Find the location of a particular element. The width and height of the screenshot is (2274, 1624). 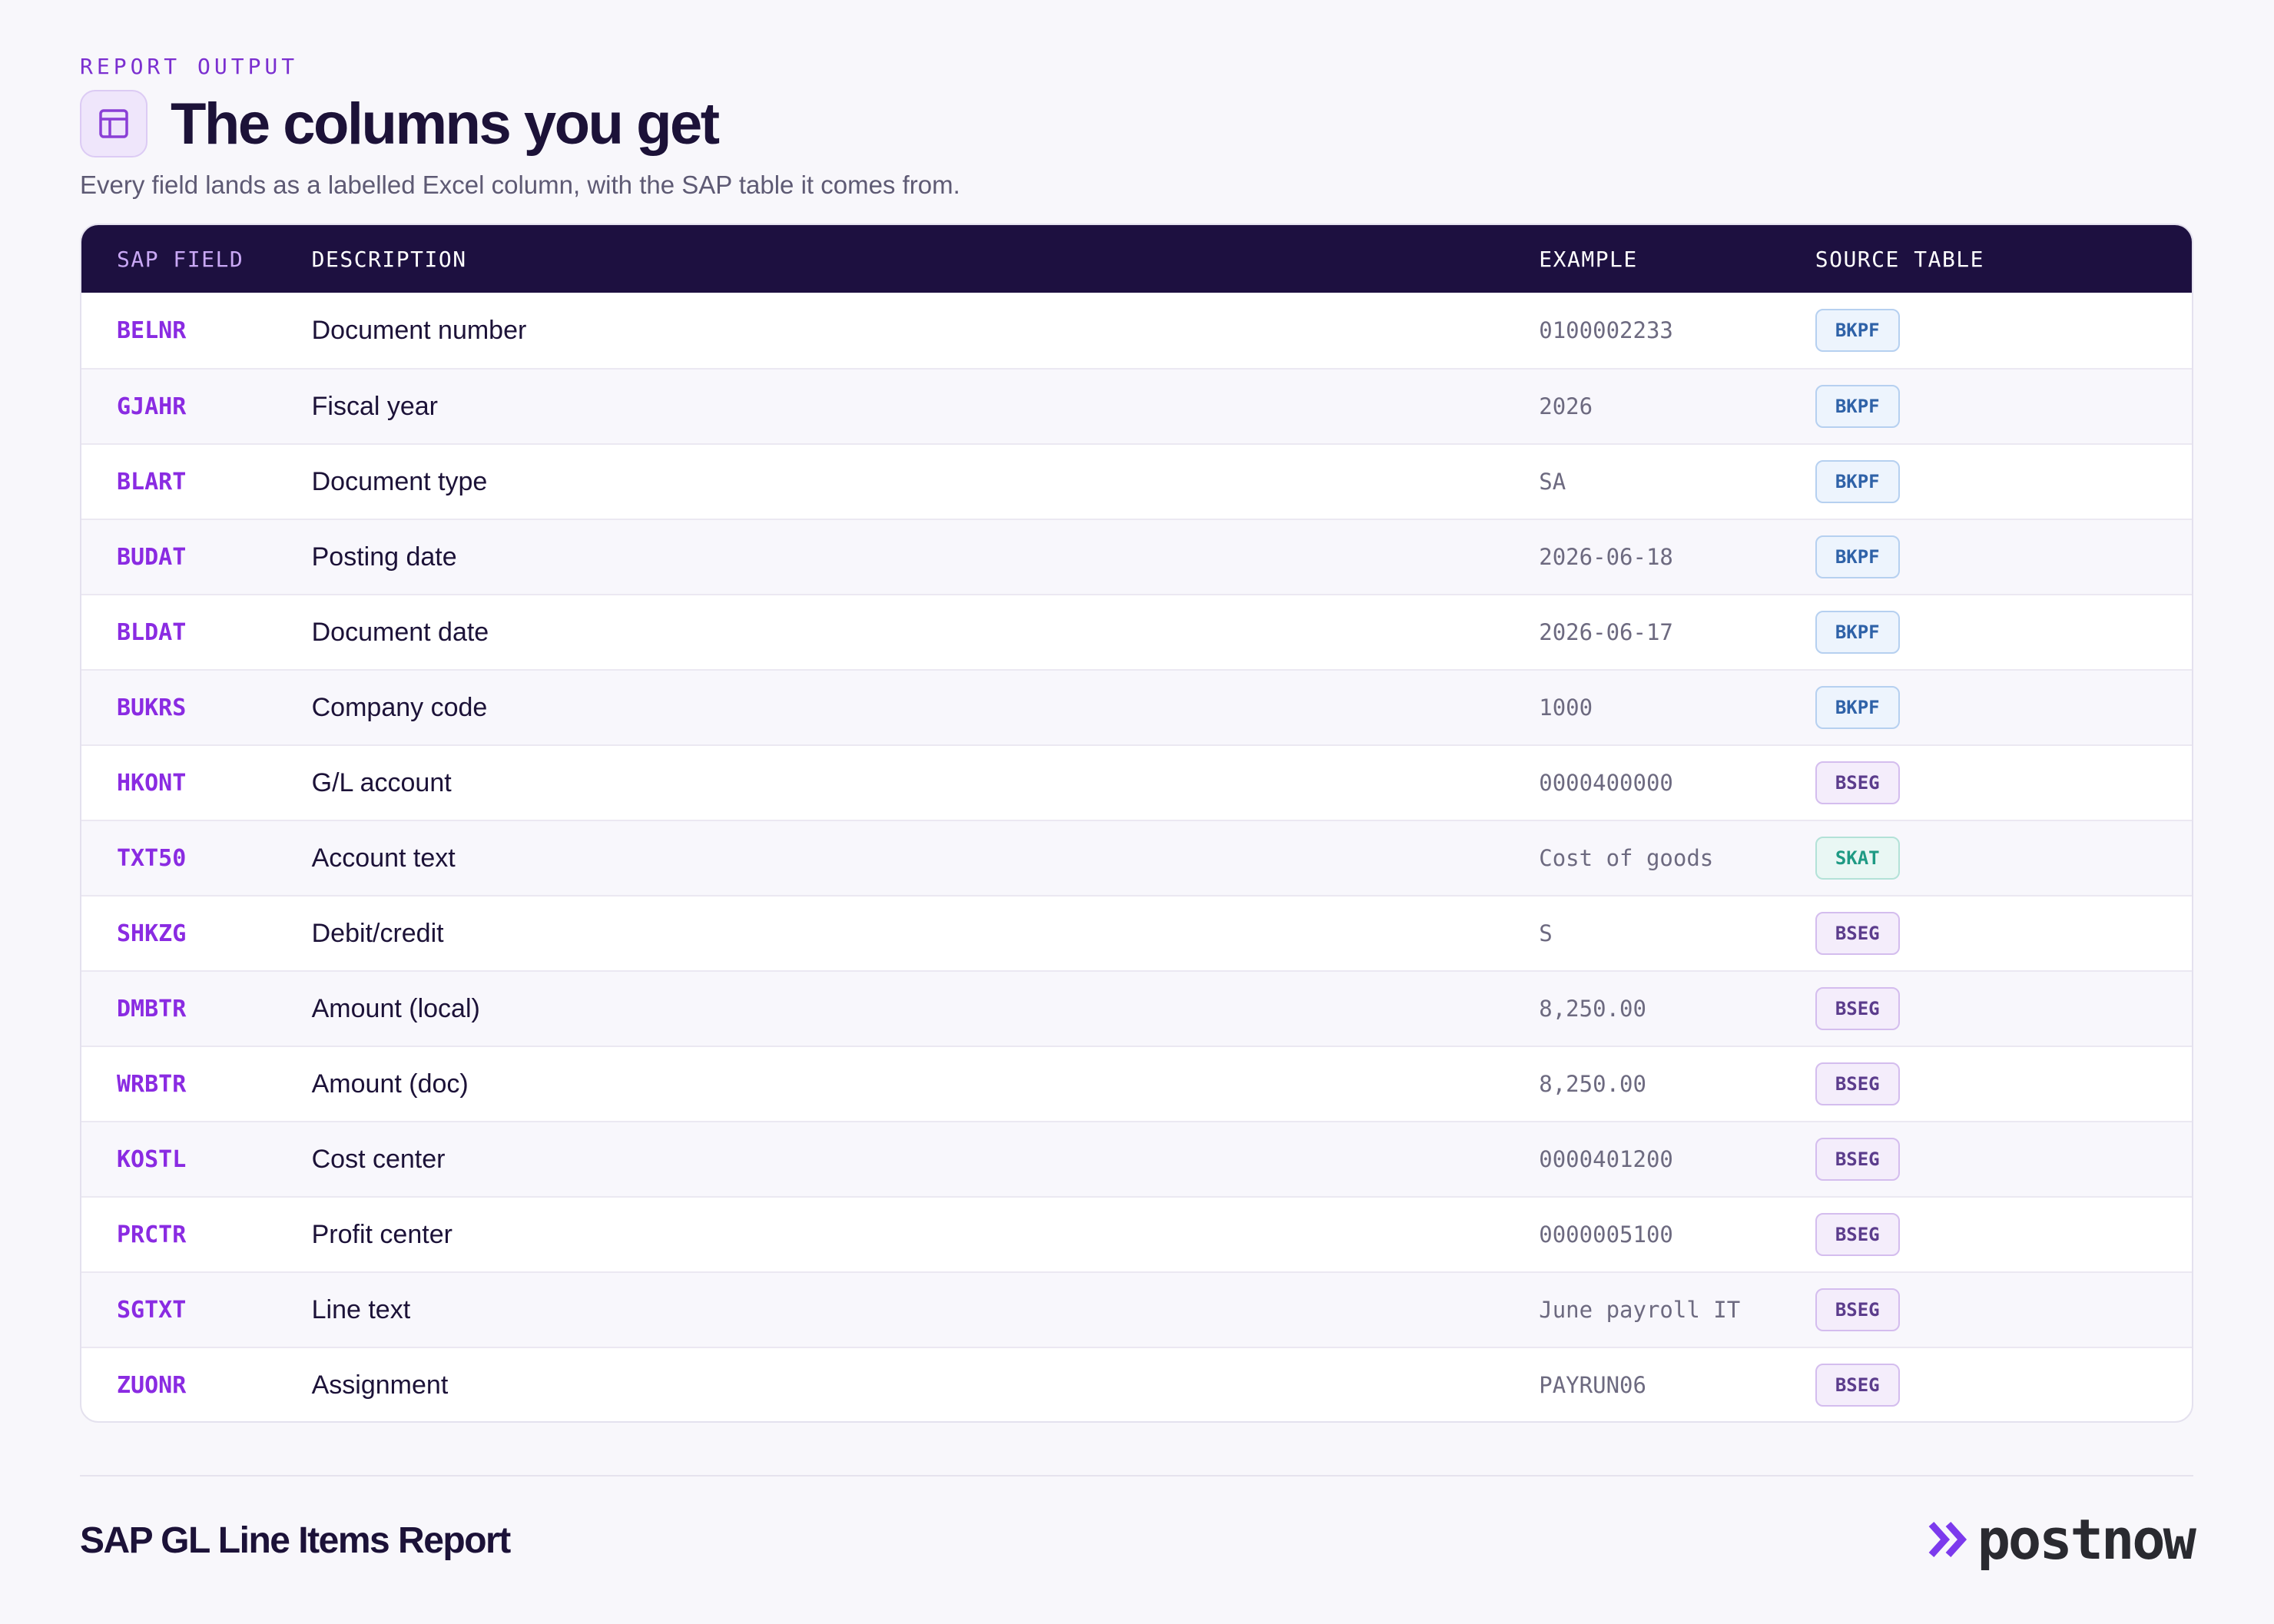

eyebrow-label: REPORT OUTPUT is located at coordinates (189, 66).